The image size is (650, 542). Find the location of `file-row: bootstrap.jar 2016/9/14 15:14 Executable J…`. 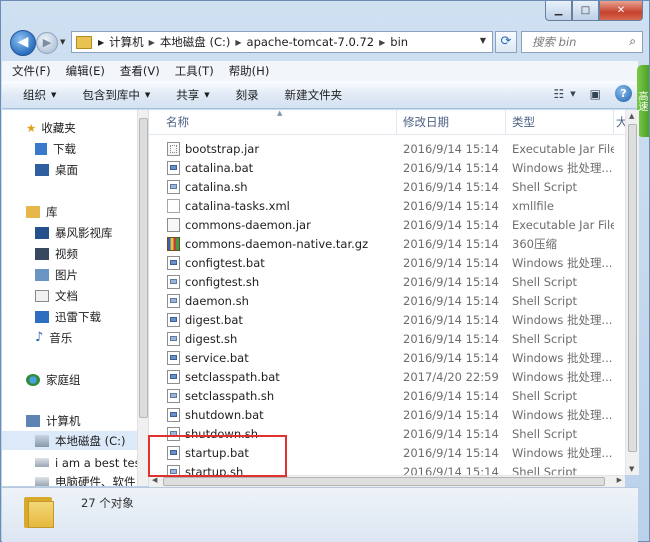

file-row: bootstrap.jar 2016/9/14 15:14 Executable J… is located at coordinates (387, 148).